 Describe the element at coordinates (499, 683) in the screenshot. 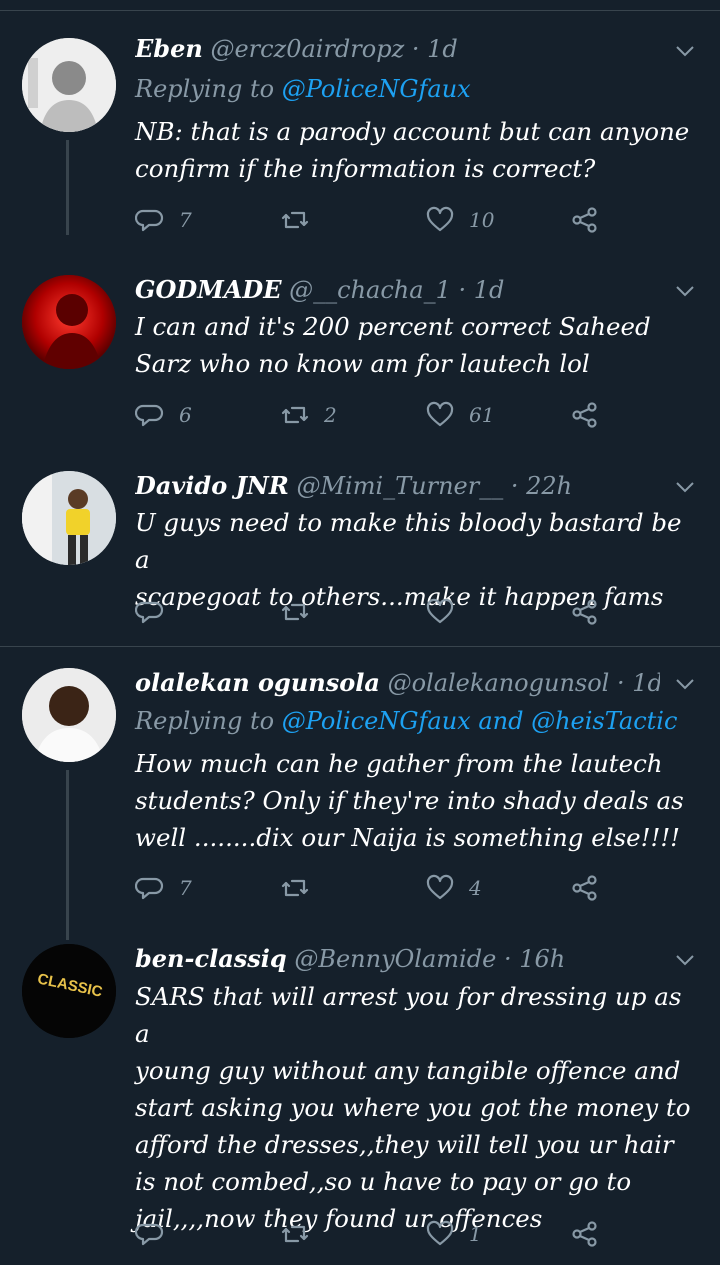

I see `user-handle: @olalekanogunsol` at that location.